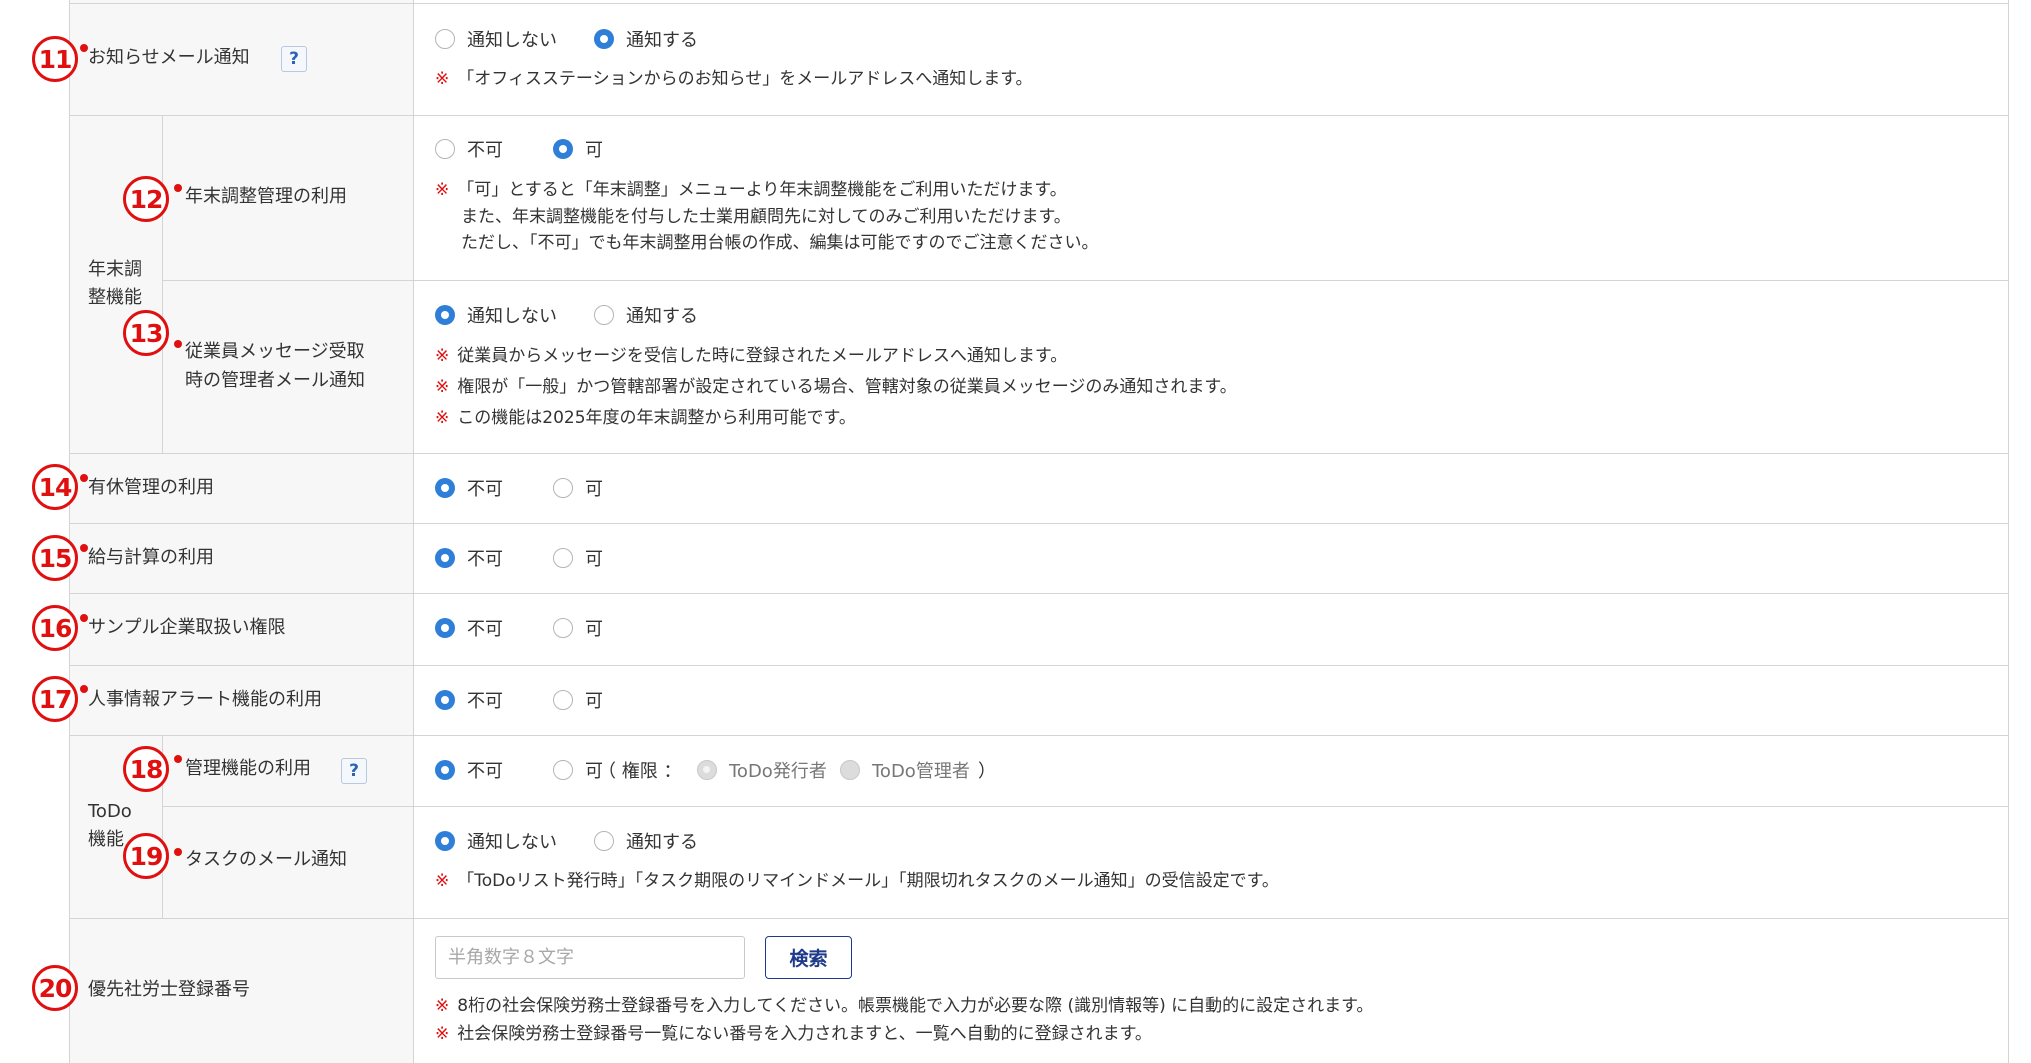  I want to click on row-label-paid-leave: 有休管理の利用, so click(151, 487).